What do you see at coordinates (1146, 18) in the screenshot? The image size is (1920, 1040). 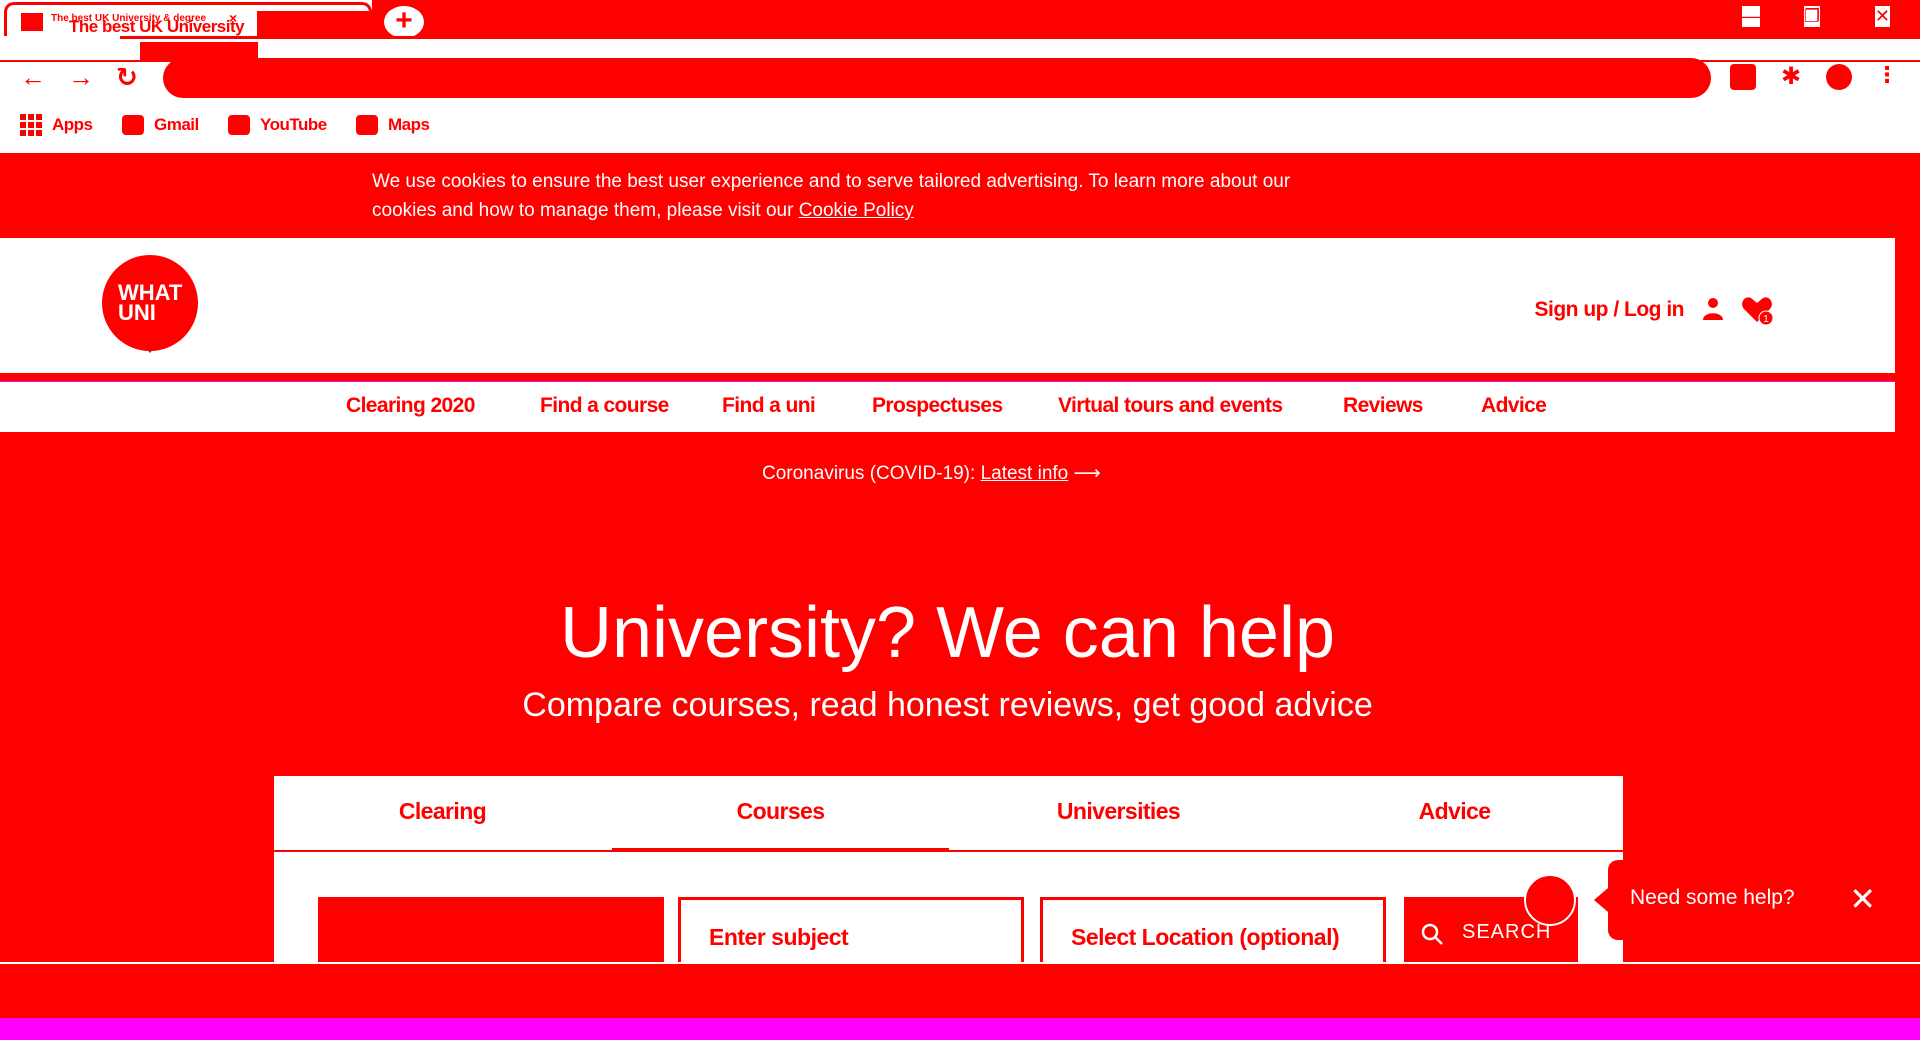 I see `tab-strip-bar` at bounding box center [1146, 18].